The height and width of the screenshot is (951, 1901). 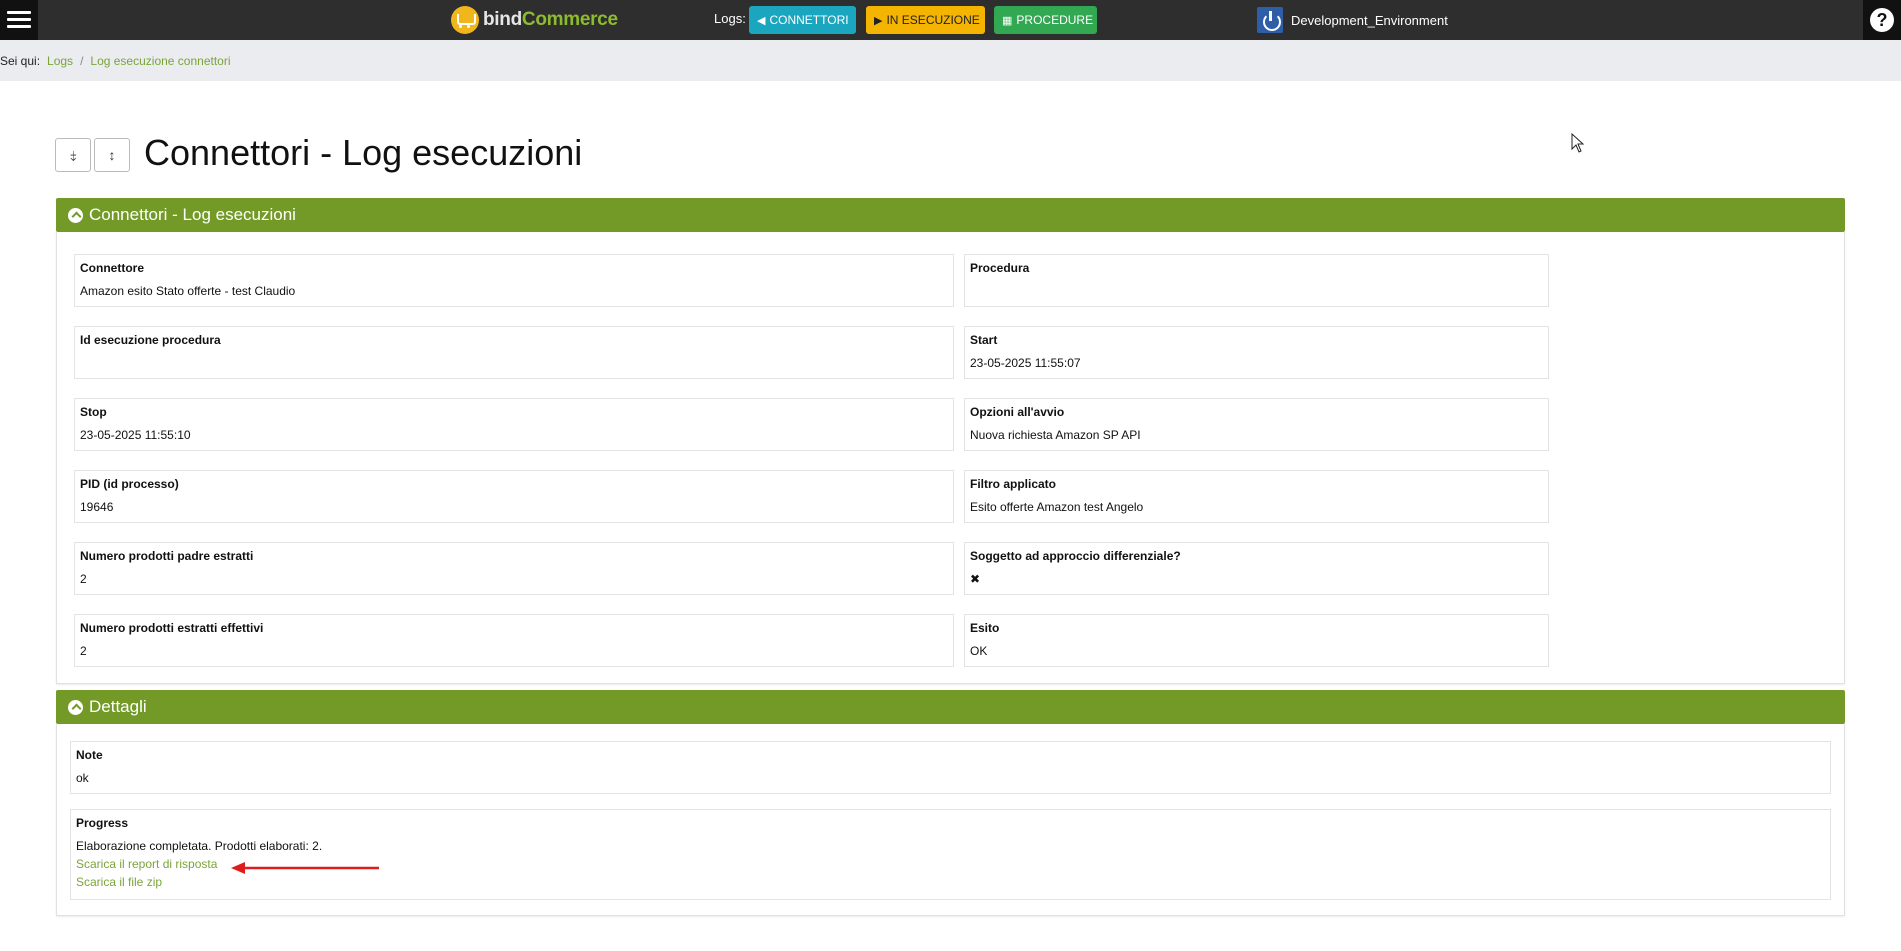 What do you see at coordinates (975, 579) in the screenshot?
I see `x-mark-icon: ✖` at bounding box center [975, 579].